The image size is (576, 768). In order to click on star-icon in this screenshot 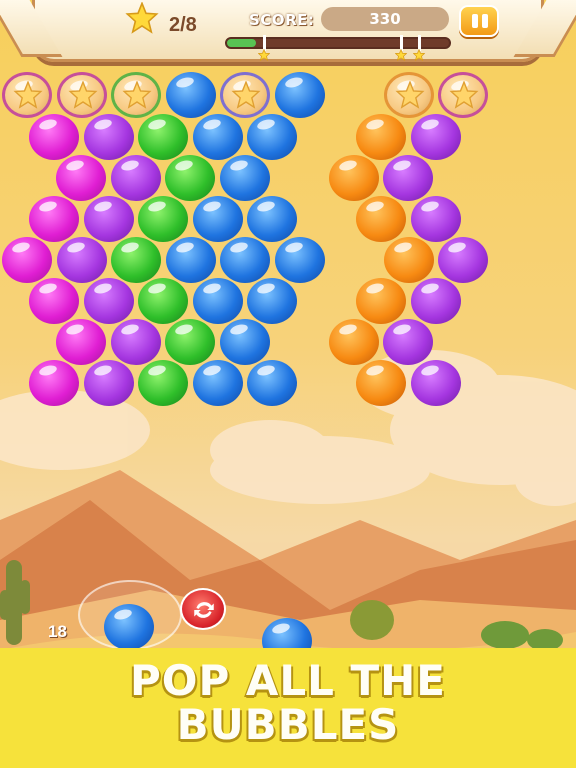, I will do `click(142, 18)`.